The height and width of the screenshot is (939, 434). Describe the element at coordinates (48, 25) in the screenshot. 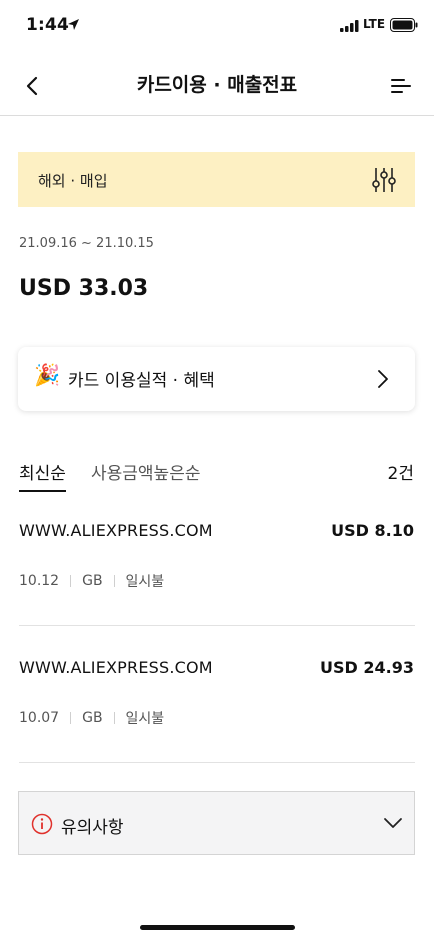

I see `status-time: 1:44` at that location.